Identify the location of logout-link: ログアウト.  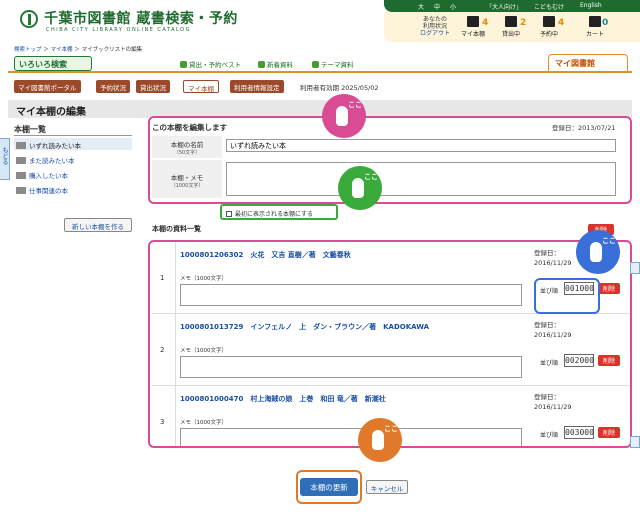
(435, 33).